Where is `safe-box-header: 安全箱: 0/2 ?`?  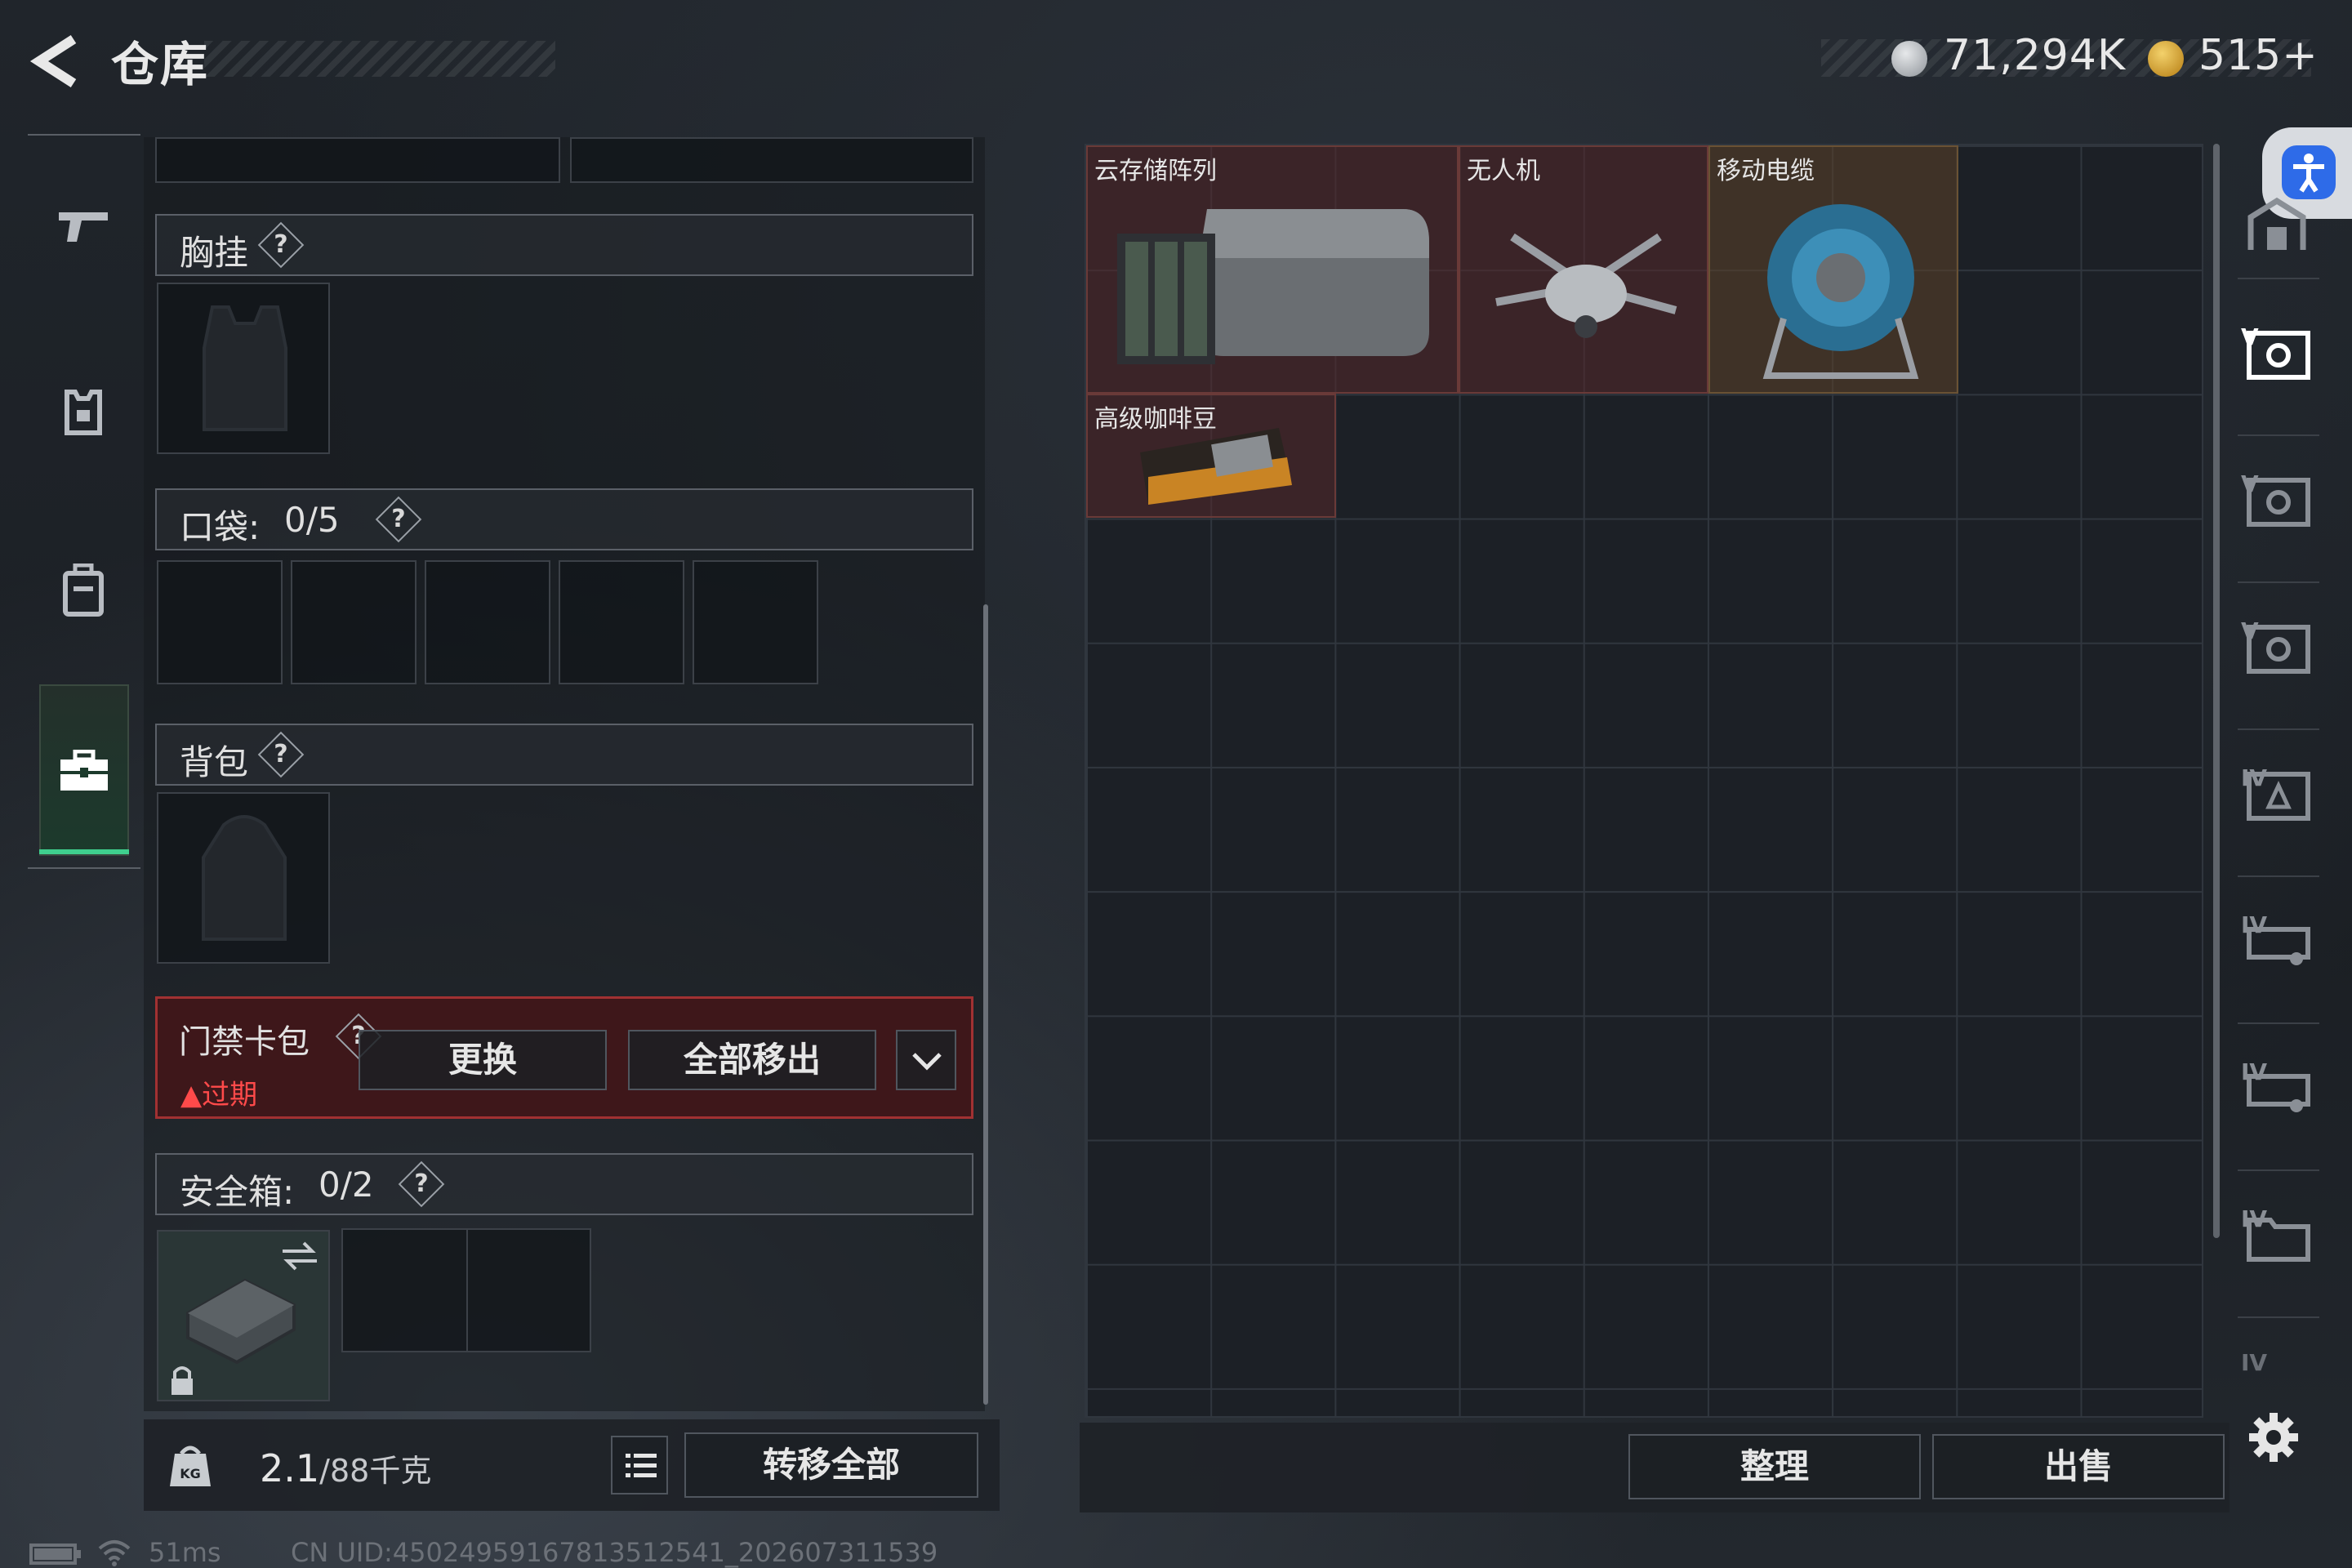
safe-box-header: 安全箱: 0/2 ? is located at coordinates (564, 1184).